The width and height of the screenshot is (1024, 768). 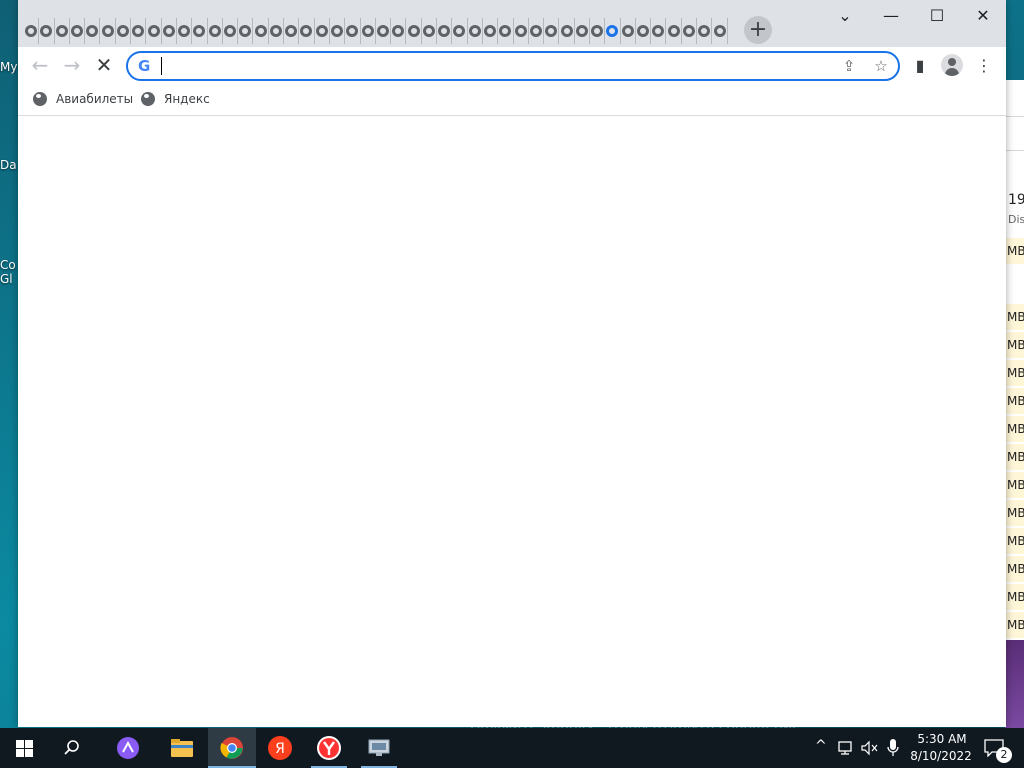 I want to click on file-explorer-button, so click(x=182, y=748).